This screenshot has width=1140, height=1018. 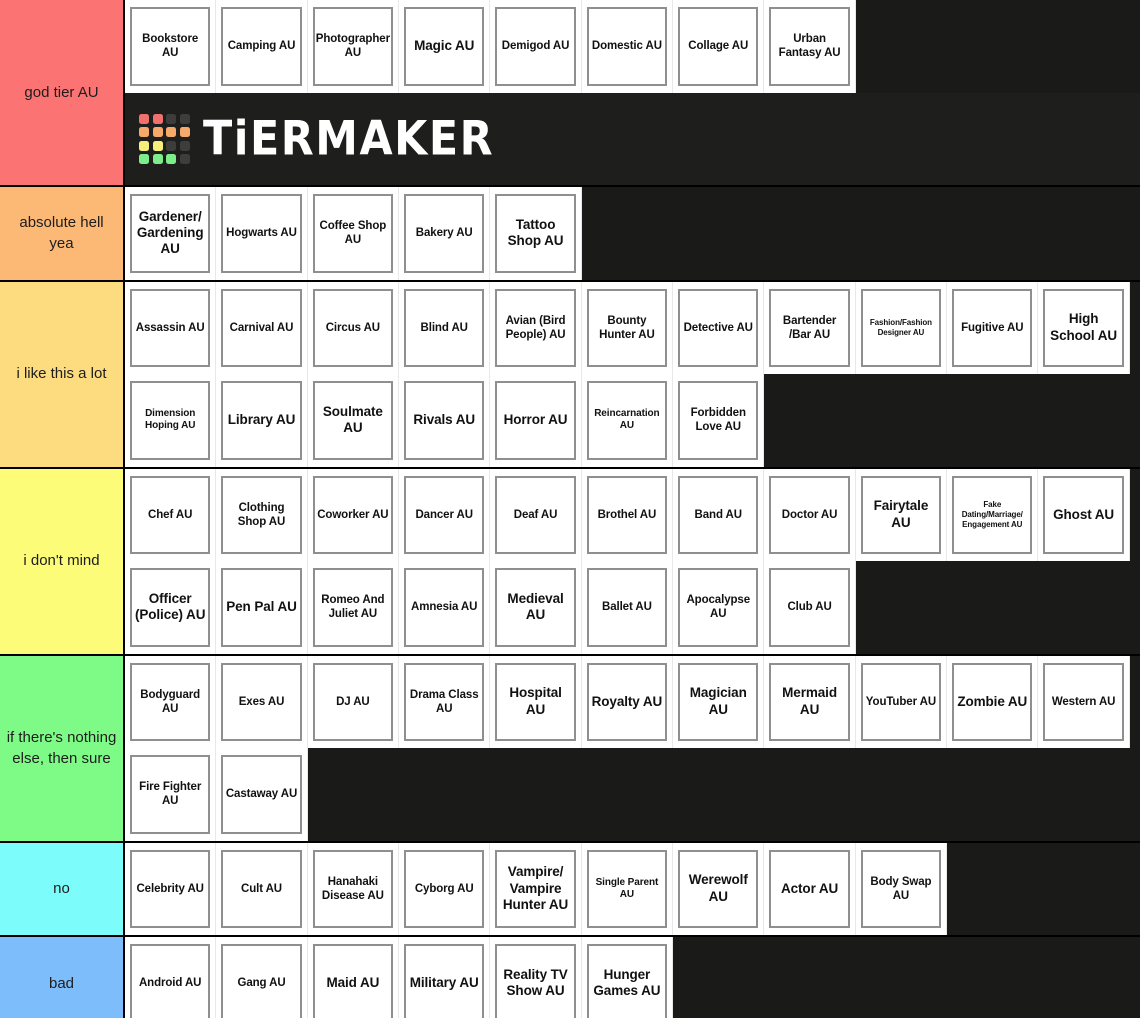 What do you see at coordinates (810, 514) in the screenshot?
I see `tier-item-card: Doctor AU` at bounding box center [810, 514].